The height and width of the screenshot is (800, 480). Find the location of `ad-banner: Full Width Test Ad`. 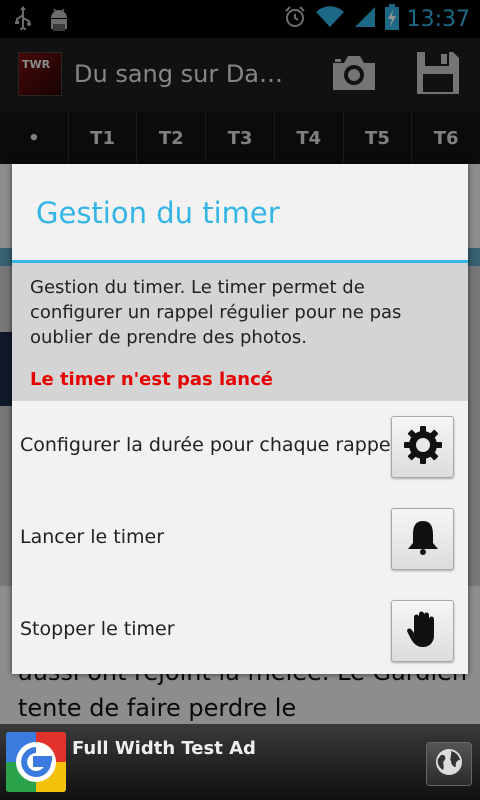

ad-banner: Full Width Test Ad is located at coordinates (240, 762).